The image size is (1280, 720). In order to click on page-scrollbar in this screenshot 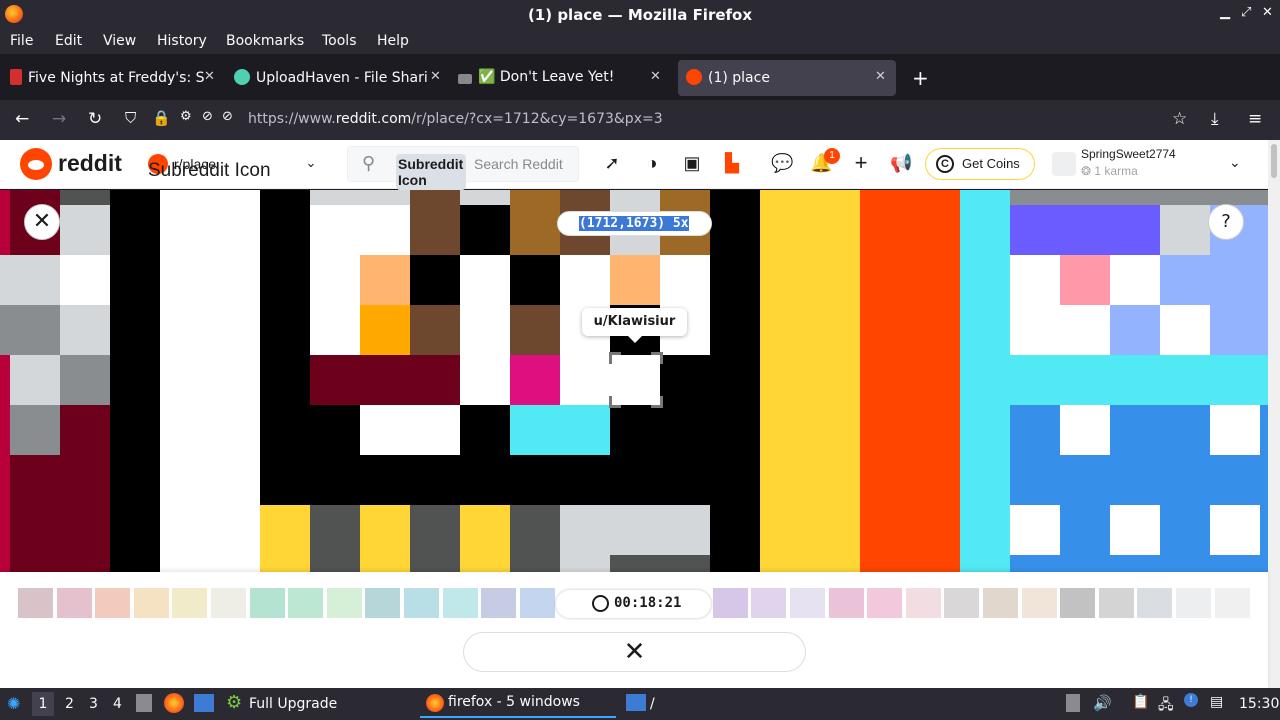, I will do `click(1274, 414)`.